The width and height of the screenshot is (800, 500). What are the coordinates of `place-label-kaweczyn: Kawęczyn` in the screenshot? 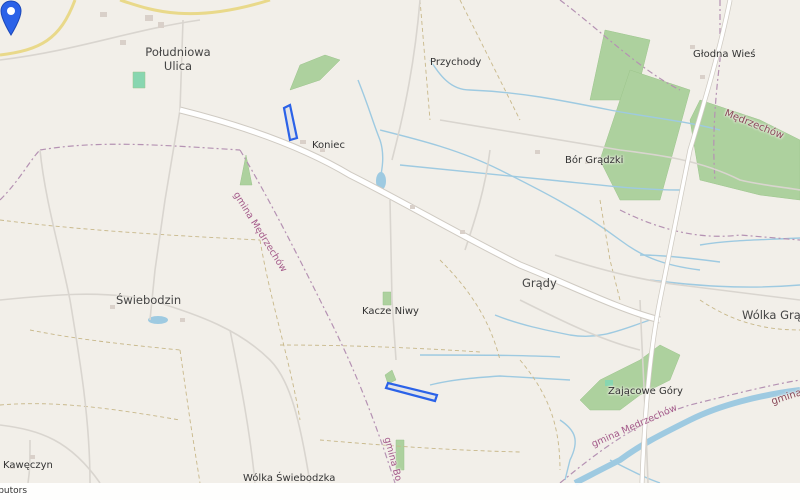 It's located at (28, 465).